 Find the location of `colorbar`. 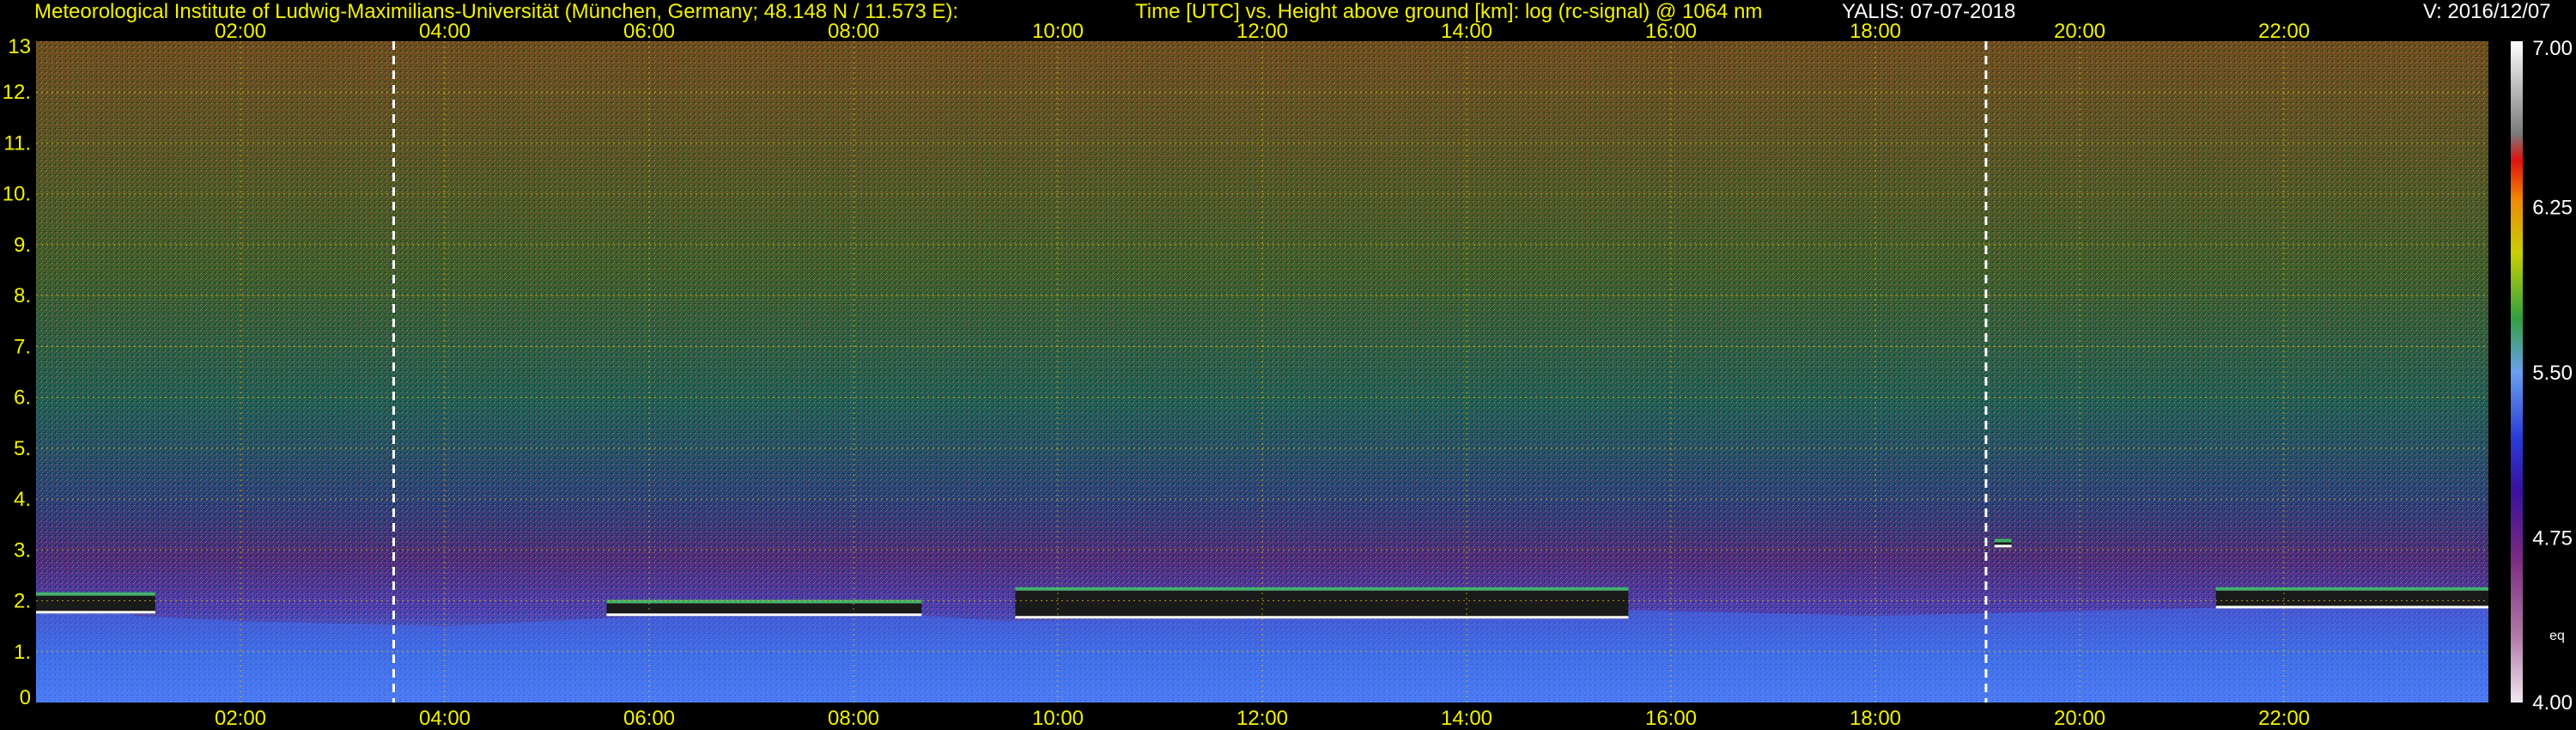

colorbar is located at coordinates (2517, 372).